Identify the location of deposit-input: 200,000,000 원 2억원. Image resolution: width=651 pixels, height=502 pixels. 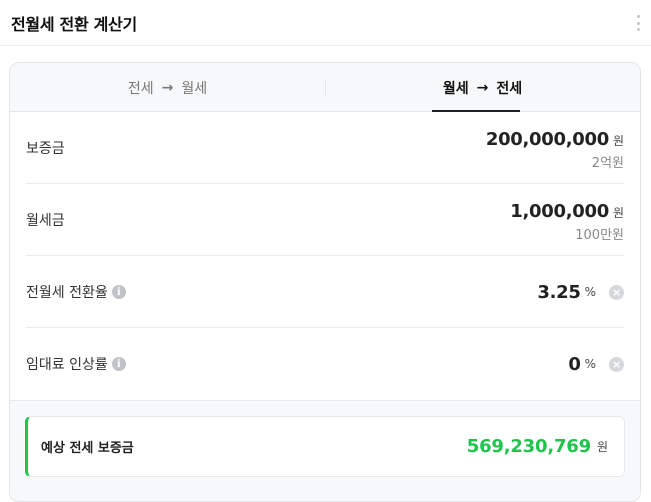
(555, 150).